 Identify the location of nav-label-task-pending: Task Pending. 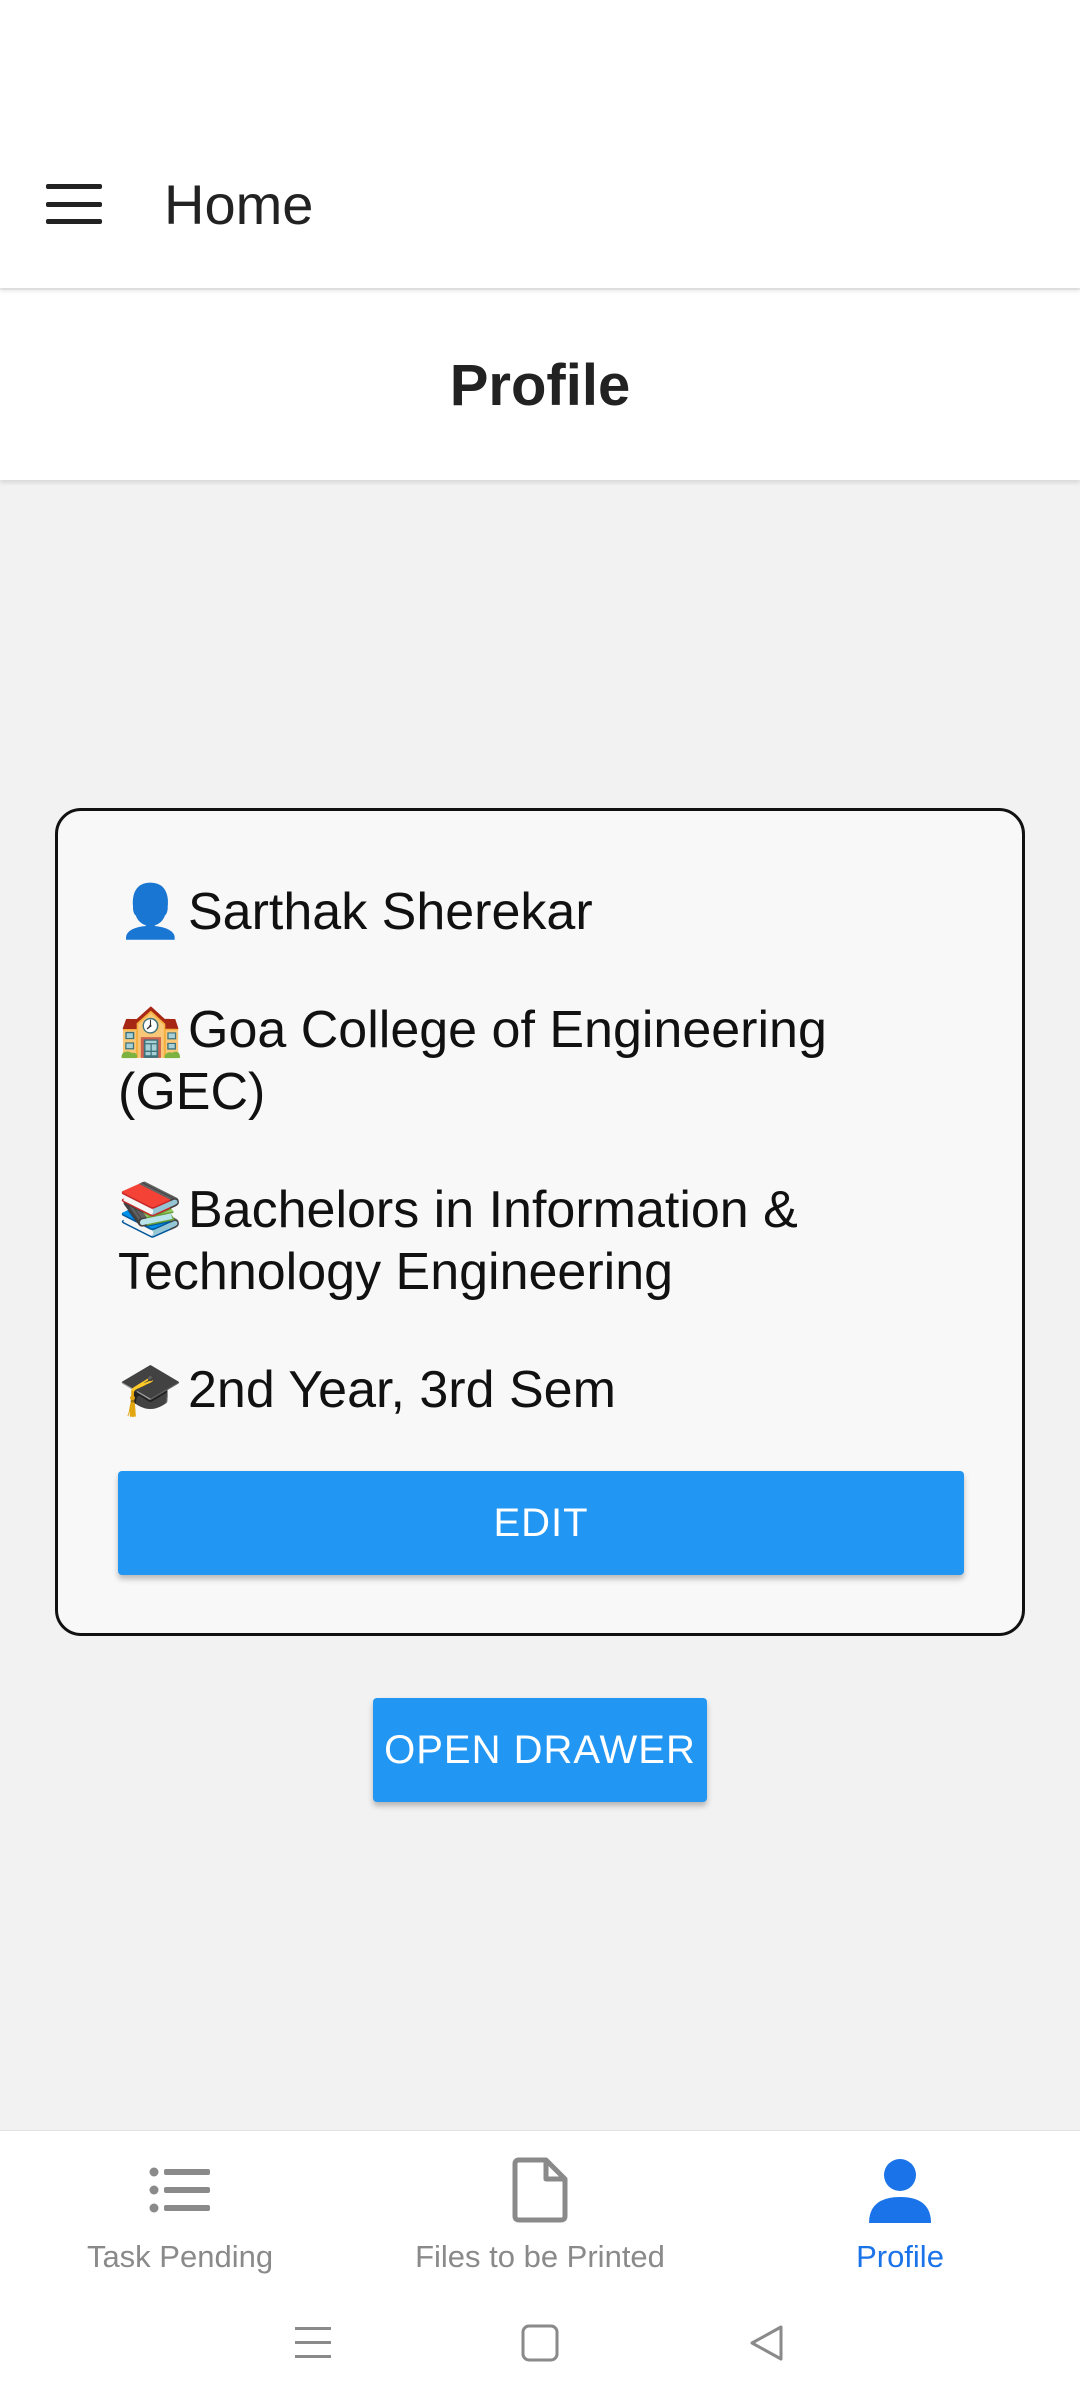
(180, 2256).